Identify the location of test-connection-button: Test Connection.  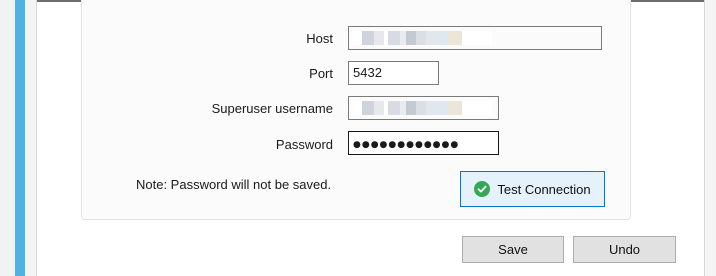
(532, 189).